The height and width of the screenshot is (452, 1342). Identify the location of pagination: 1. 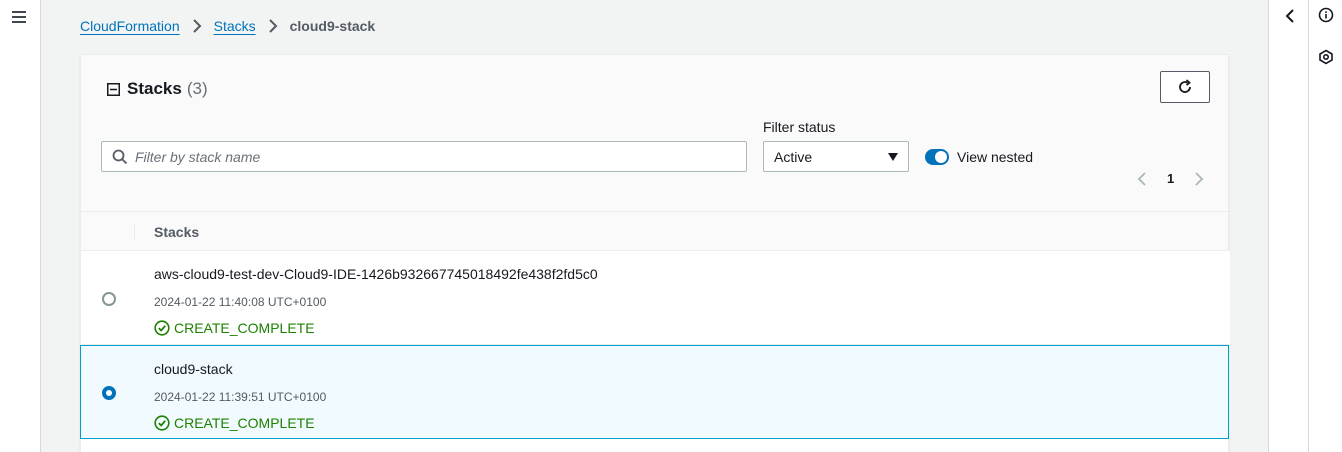
(1170, 178).